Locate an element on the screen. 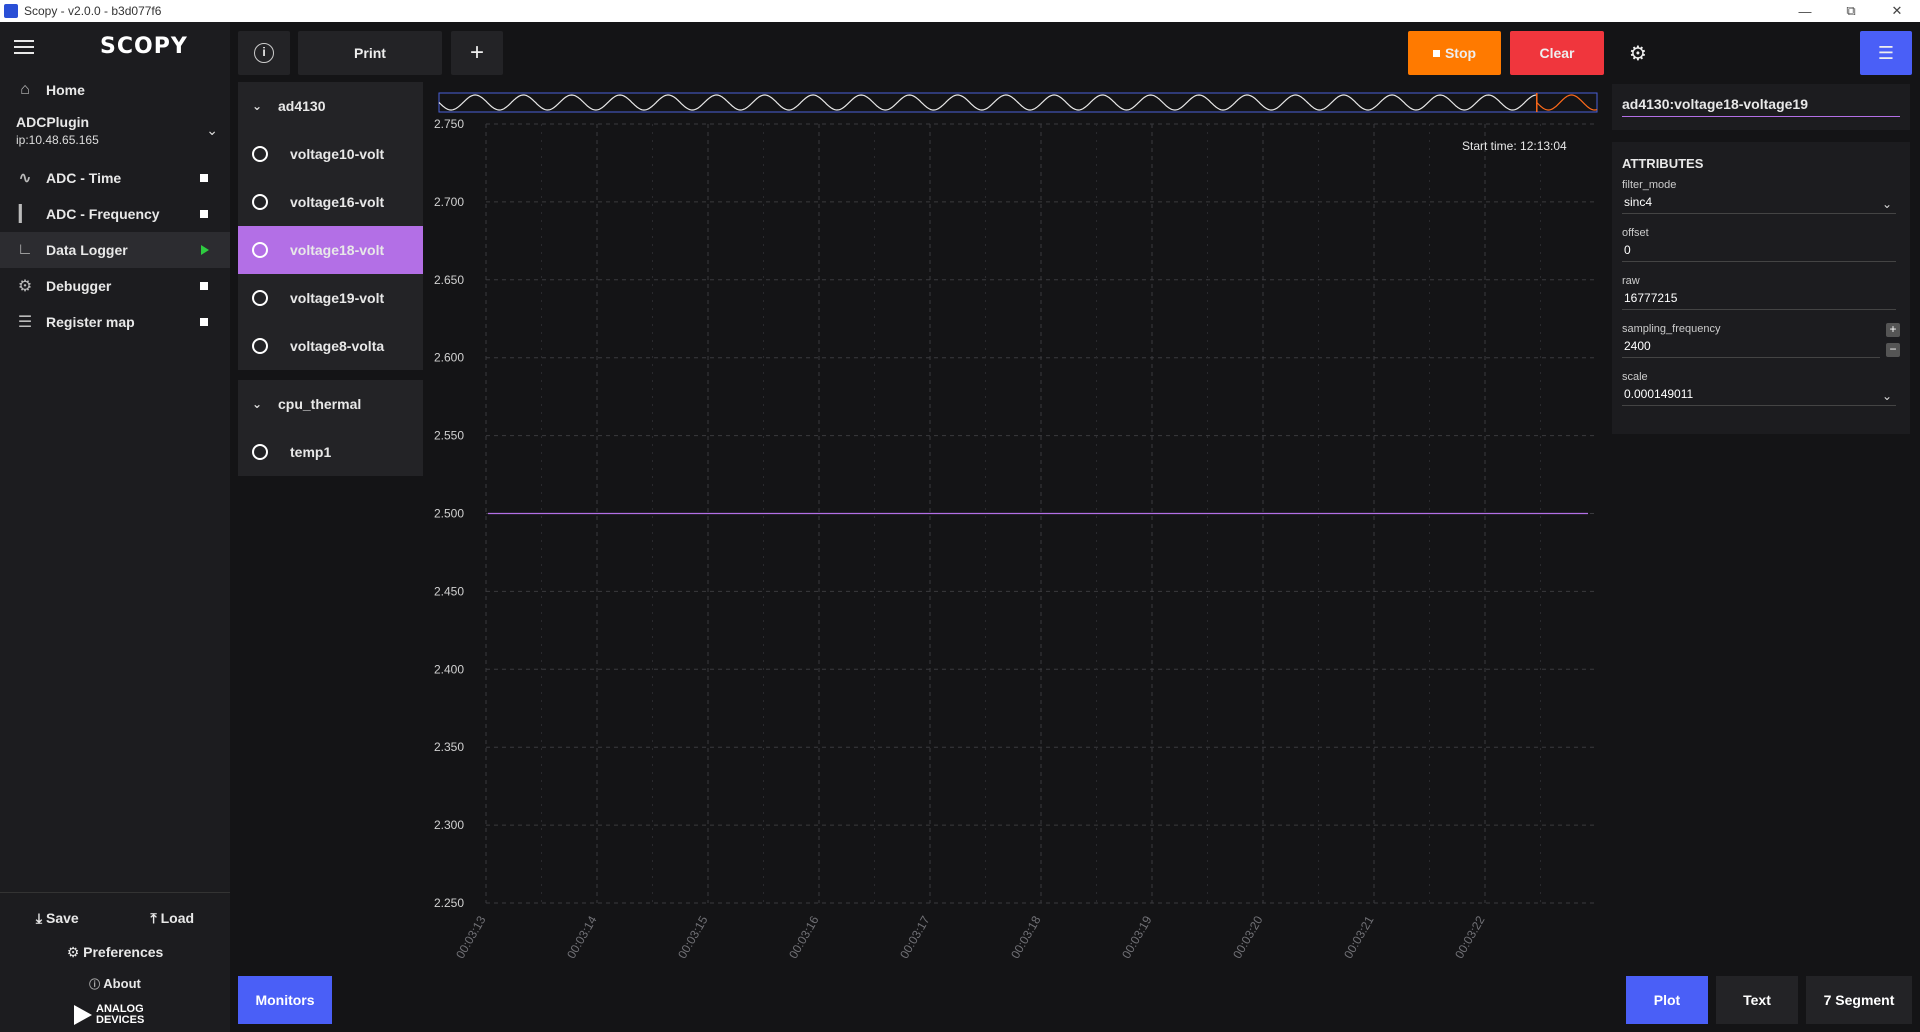  channel-item: voltage19-volt is located at coordinates (330, 298).